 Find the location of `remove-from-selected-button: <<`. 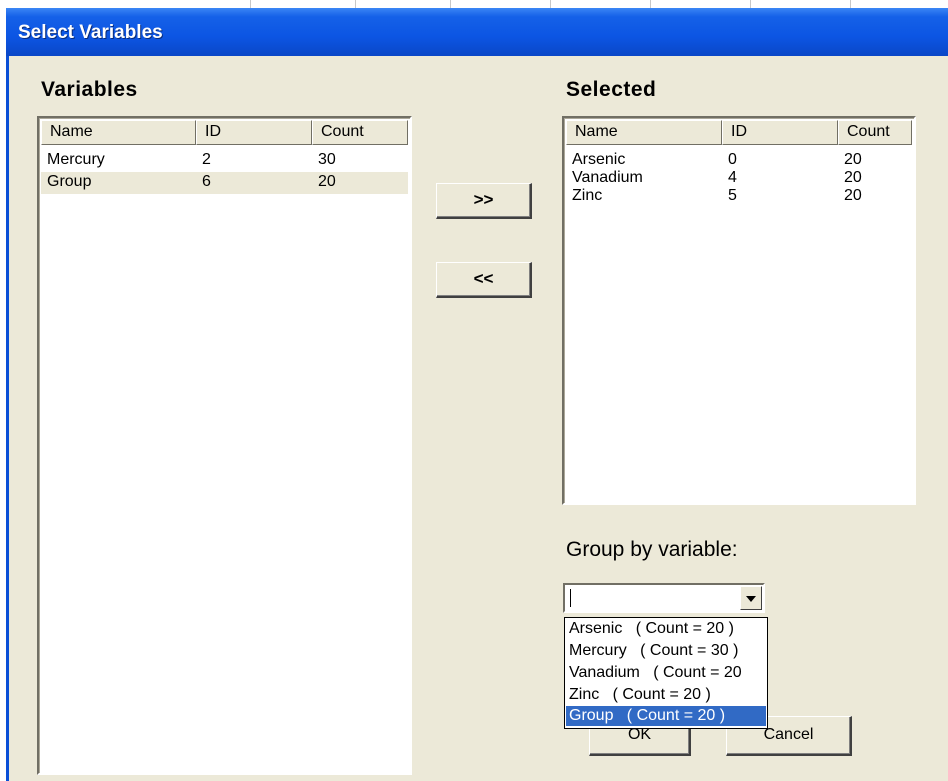

remove-from-selected-button: << is located at coordinates (484, 280).